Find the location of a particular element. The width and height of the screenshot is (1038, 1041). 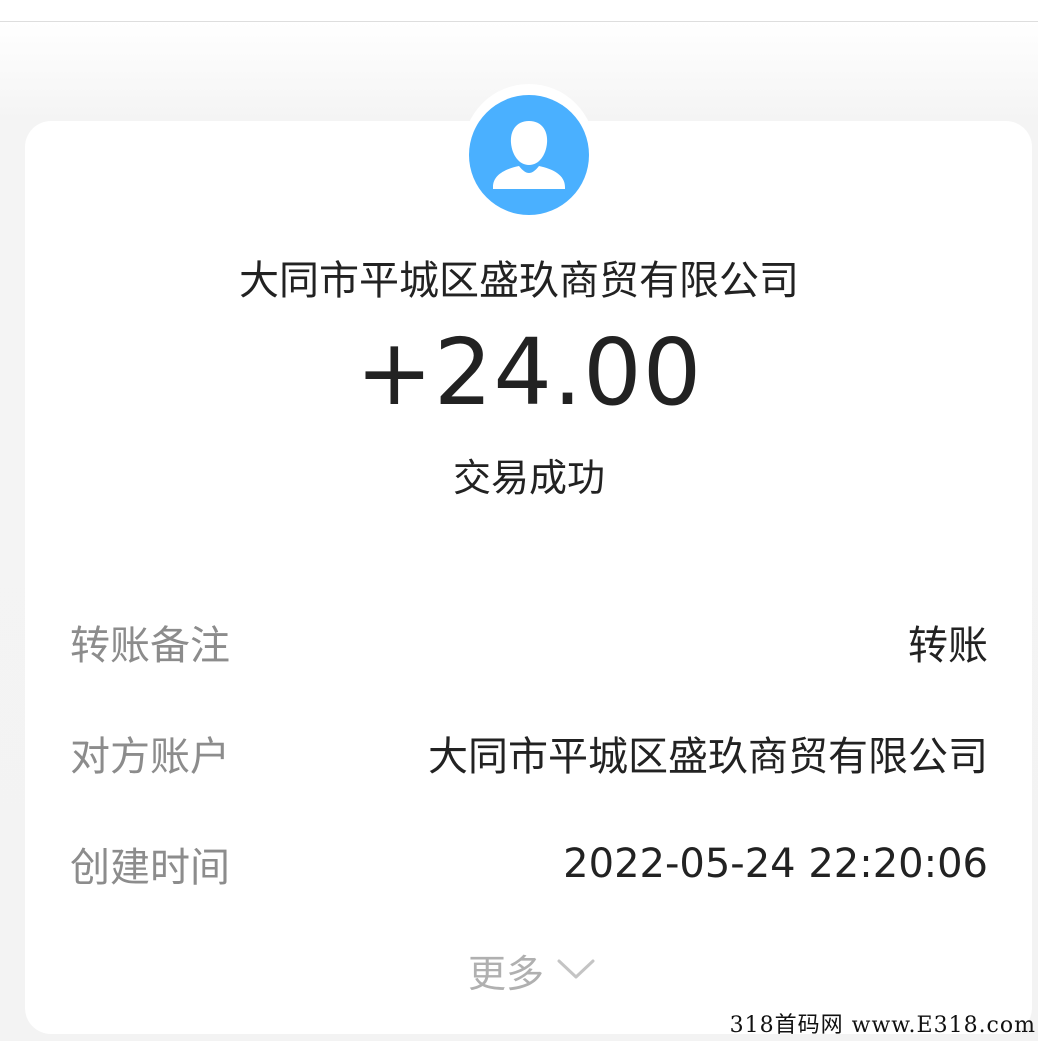

detail-row-account: 对方账户 大同市平城区盛玖商贸有限公司 is located at coordinates (529, 753).